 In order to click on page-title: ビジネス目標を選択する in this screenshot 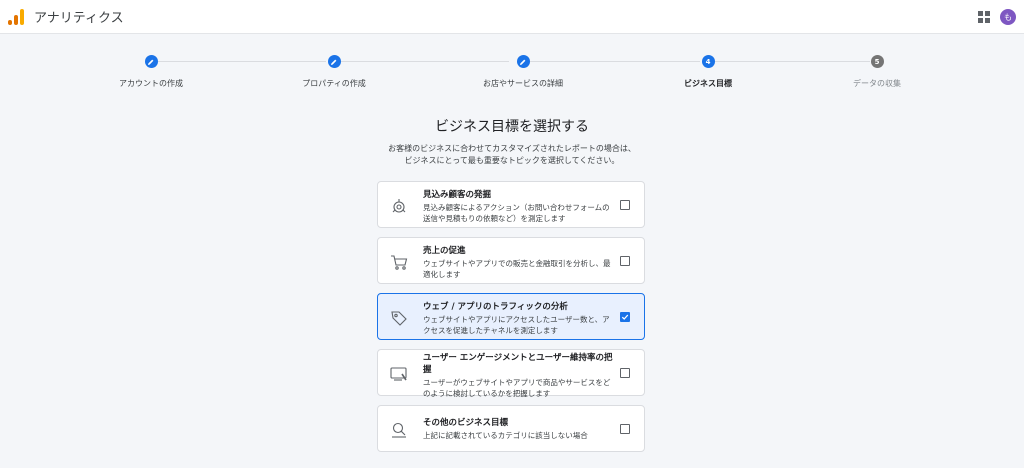, I will do `click(512, 127)`.